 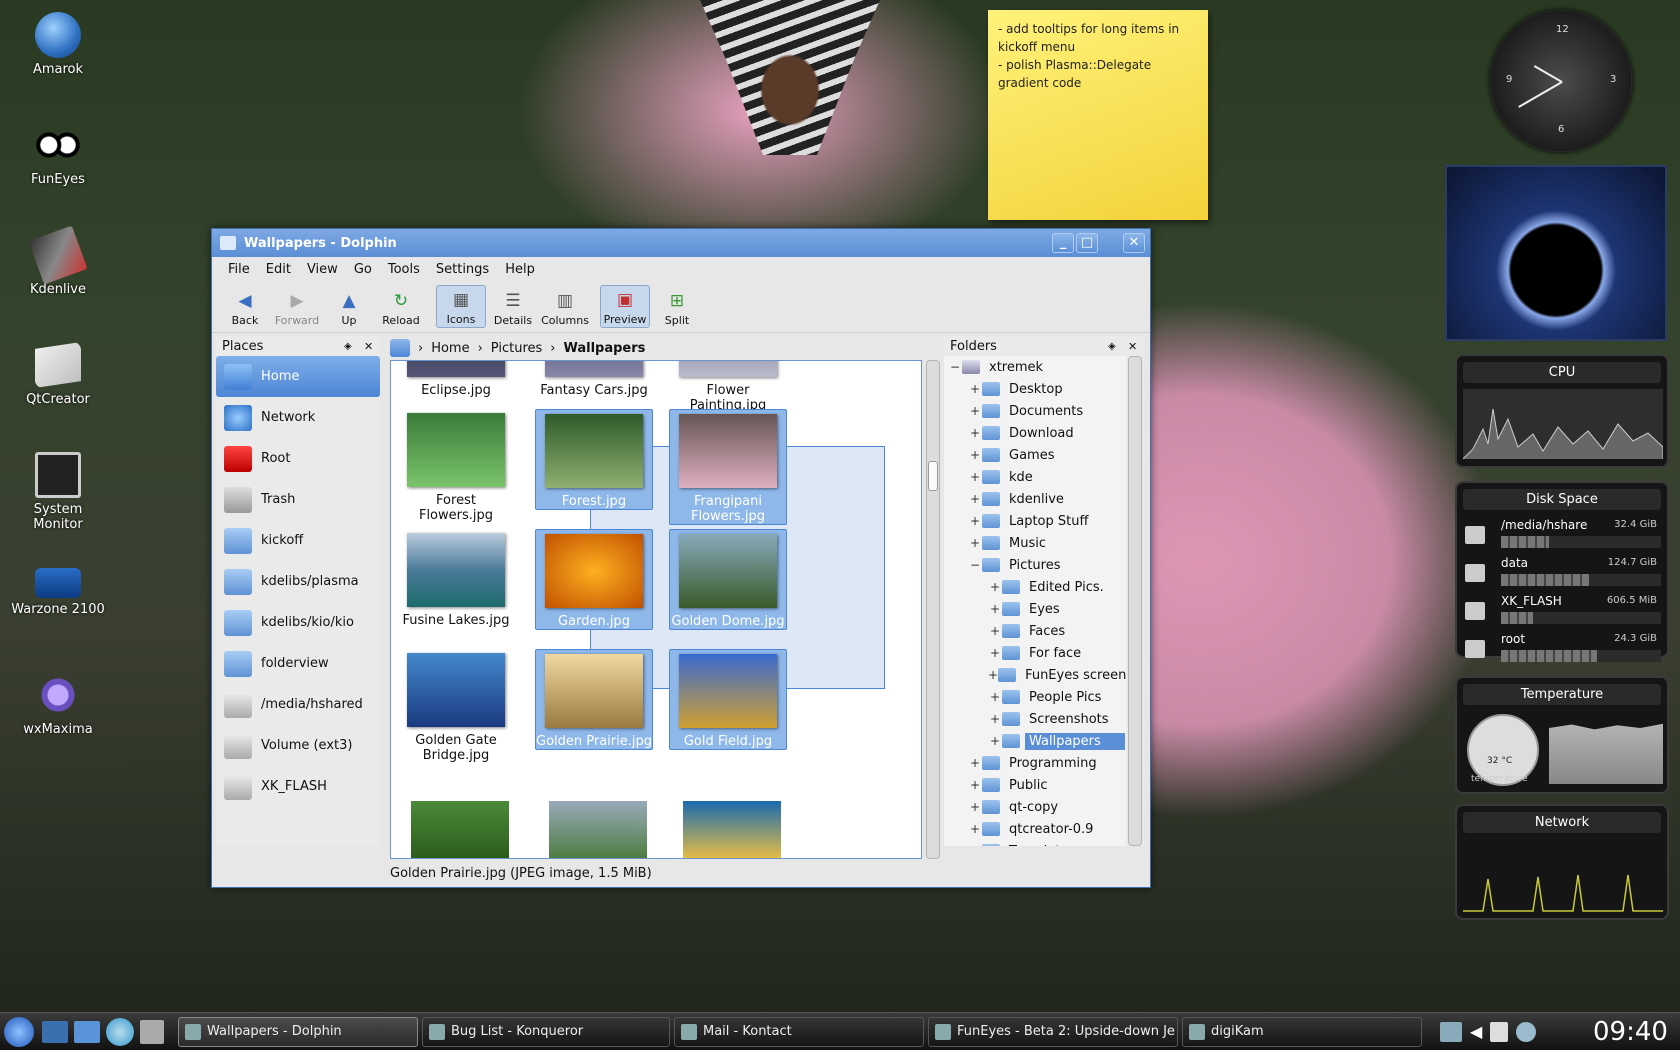 I want to click on desktop-switch-icon, so click(x=55, y=1031).